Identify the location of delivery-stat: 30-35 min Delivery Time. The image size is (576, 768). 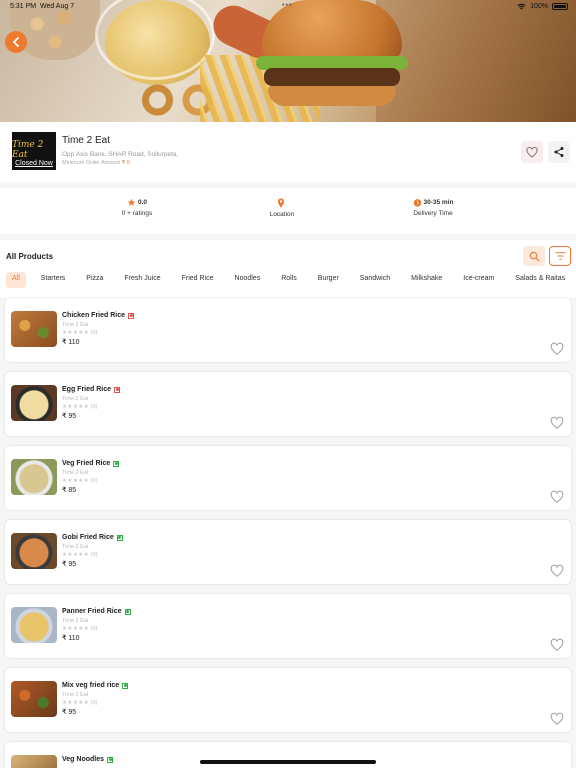
(433, 207).